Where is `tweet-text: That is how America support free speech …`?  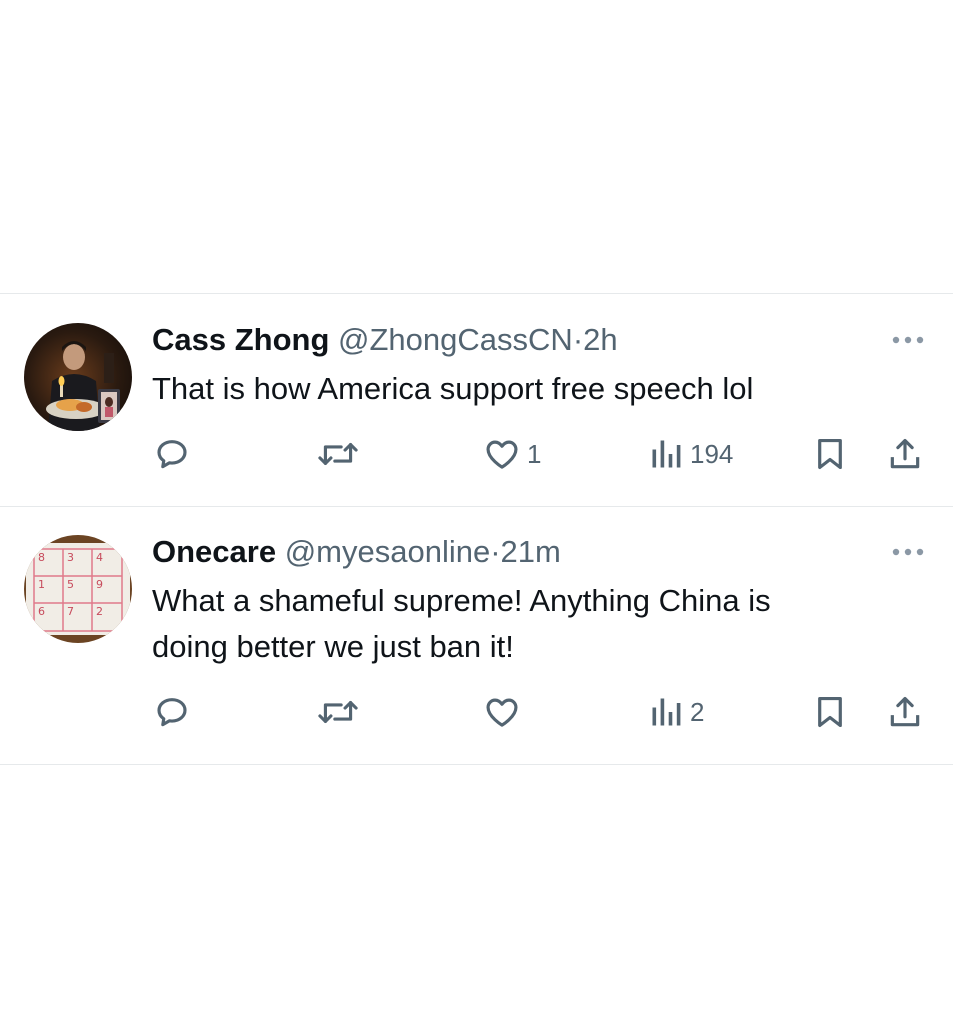
tweet-text: That is how America support free speech … is located at coordinates (453, 388).